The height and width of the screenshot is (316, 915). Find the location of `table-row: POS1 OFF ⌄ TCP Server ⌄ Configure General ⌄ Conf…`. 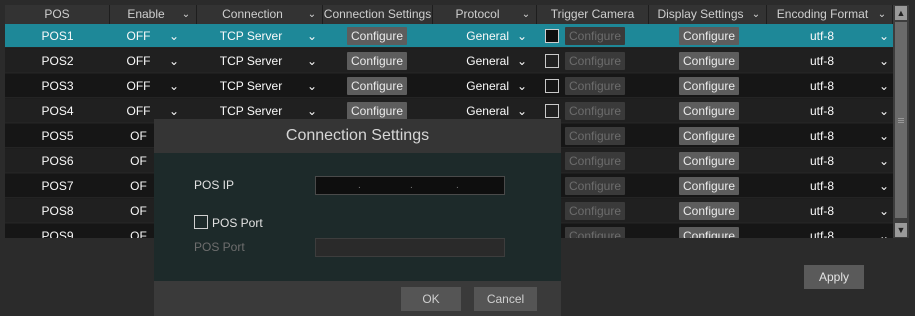

table-row: POS1 OFF ⌄ TCP Server ⌄ Configure General ⌄ Conf… is located at coordinates (449, 36).